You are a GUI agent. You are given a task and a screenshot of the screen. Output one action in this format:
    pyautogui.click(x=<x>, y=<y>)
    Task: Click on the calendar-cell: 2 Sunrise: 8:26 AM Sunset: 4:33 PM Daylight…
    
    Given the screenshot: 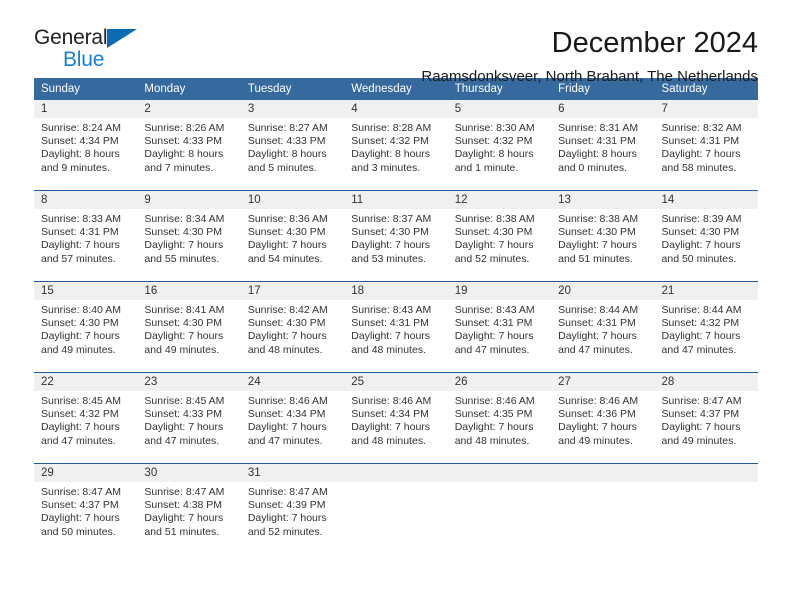 What is the action you would take?
    pyautogui.click(x=189, y=145)
    